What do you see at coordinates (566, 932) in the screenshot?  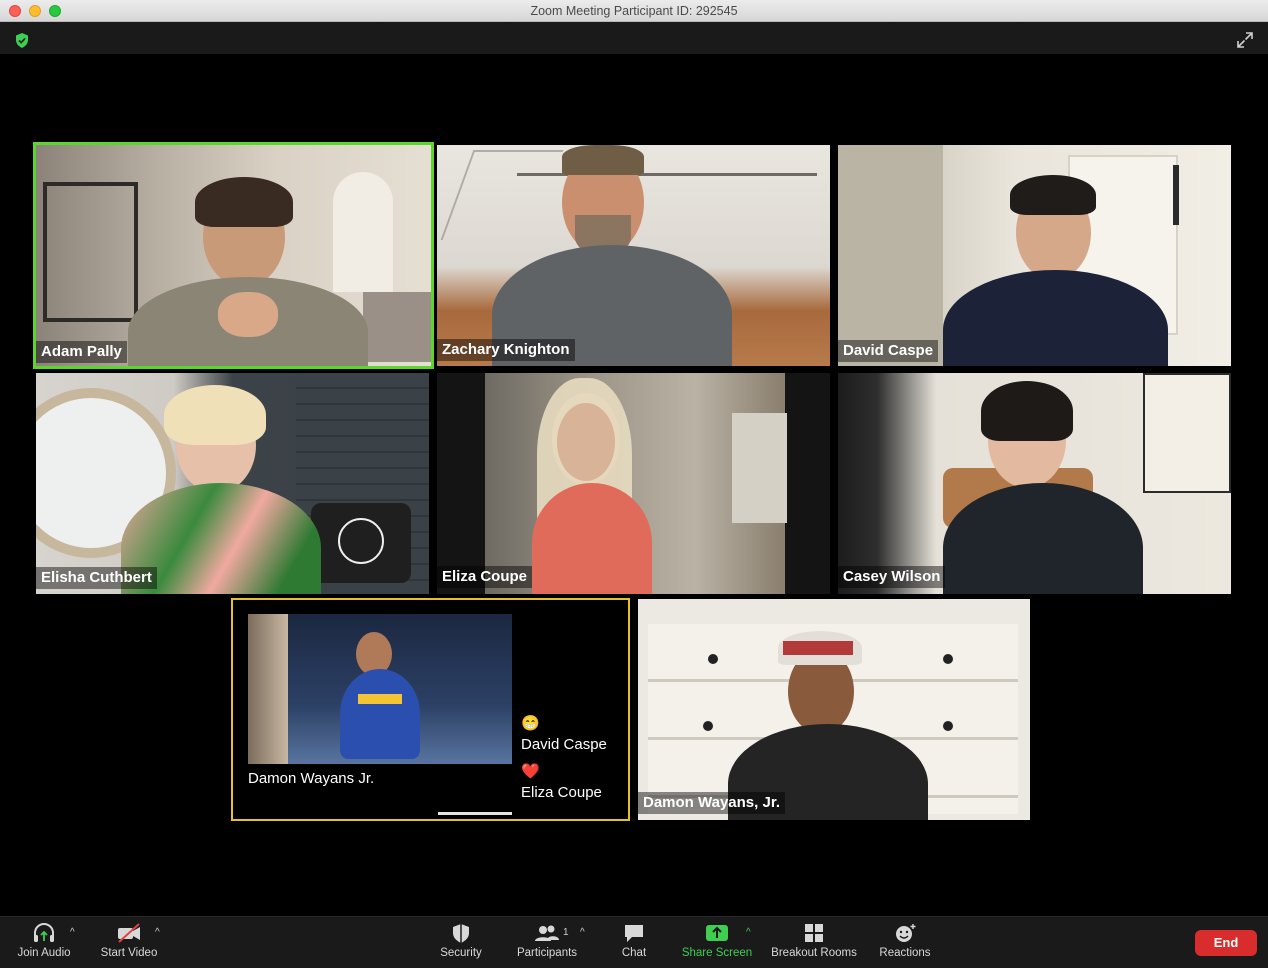 I see `participants-count-badge: 1` at bounding box center [566, 932].